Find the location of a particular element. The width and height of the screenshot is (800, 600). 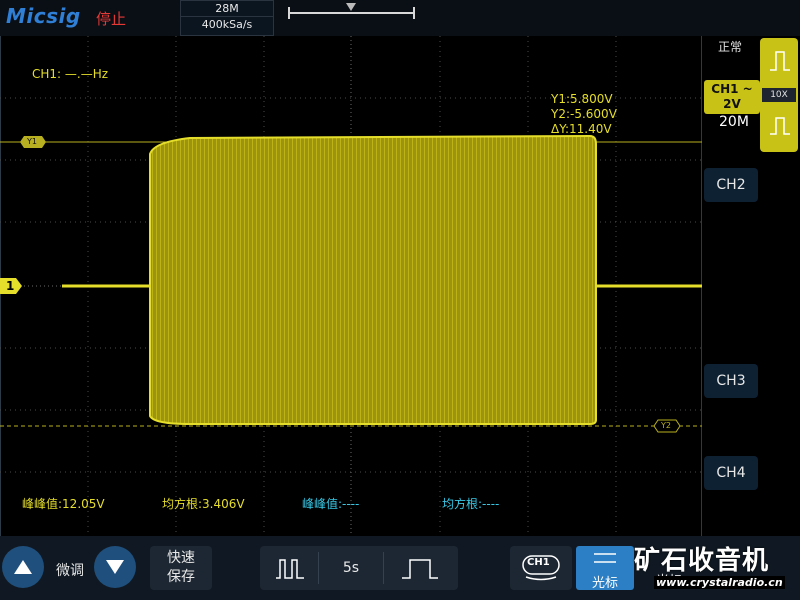

timebase-decrease-button is located at coordinates (290, 568).